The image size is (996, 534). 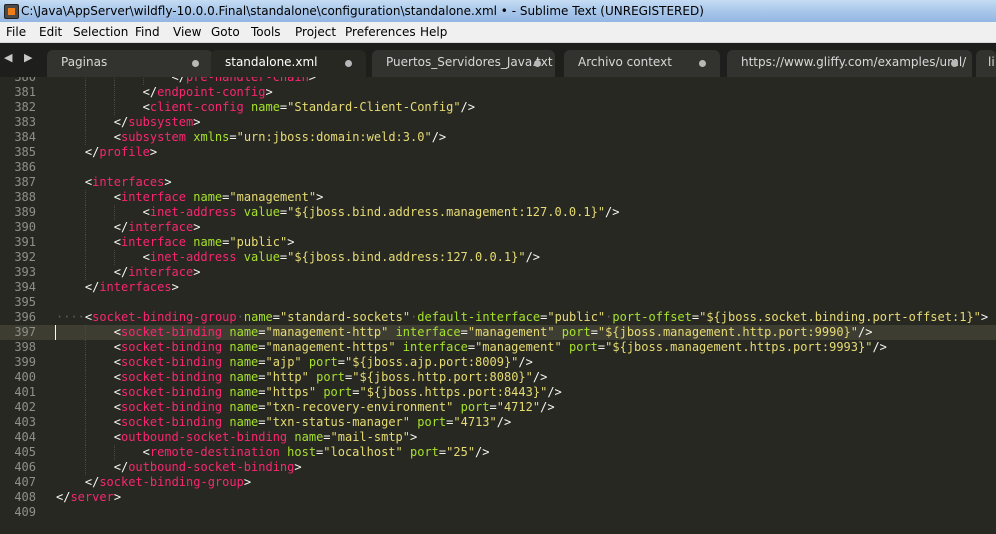 I want to click on code-line: 383 </subsystem>, so click(x=498, y=122).